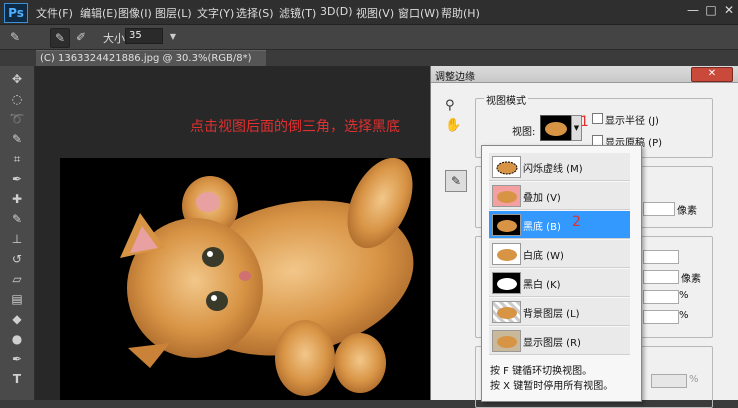 The image size is (738, 408). What do you see at coordinates (375, 13) in the screenshot?
I see `menu-view: 视图(V)` at bounding box center [375, 13].